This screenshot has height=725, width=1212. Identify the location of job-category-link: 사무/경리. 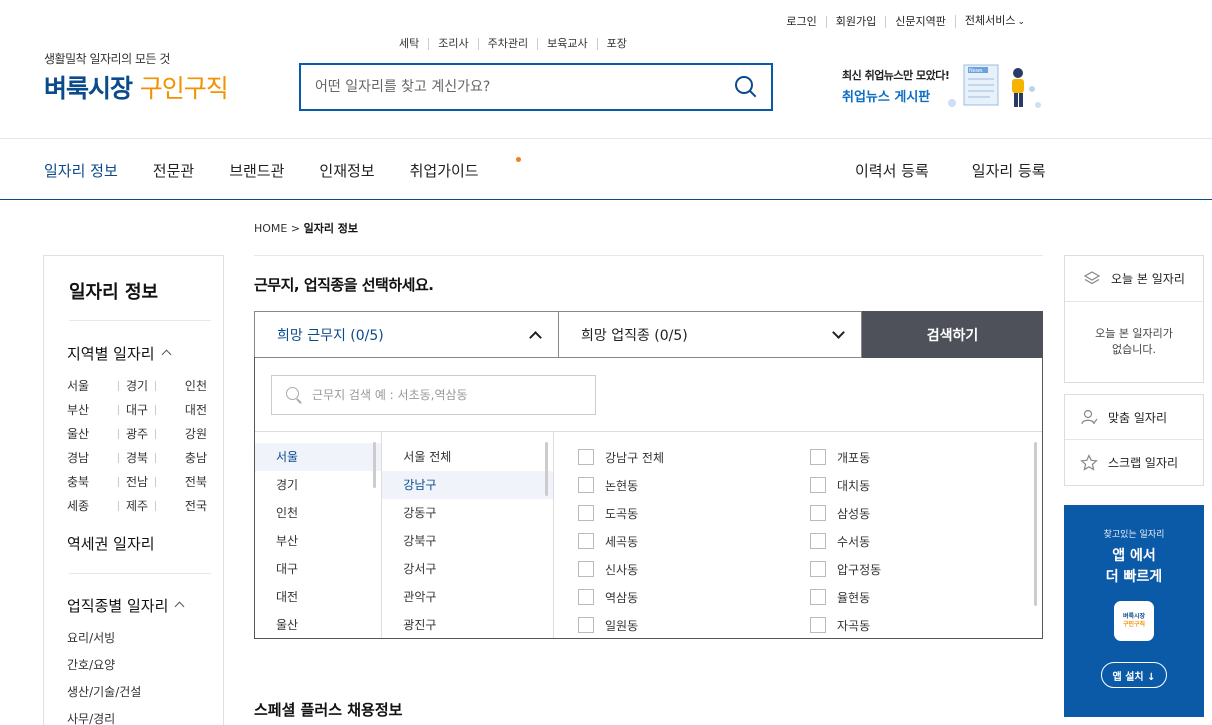
(104, 717).